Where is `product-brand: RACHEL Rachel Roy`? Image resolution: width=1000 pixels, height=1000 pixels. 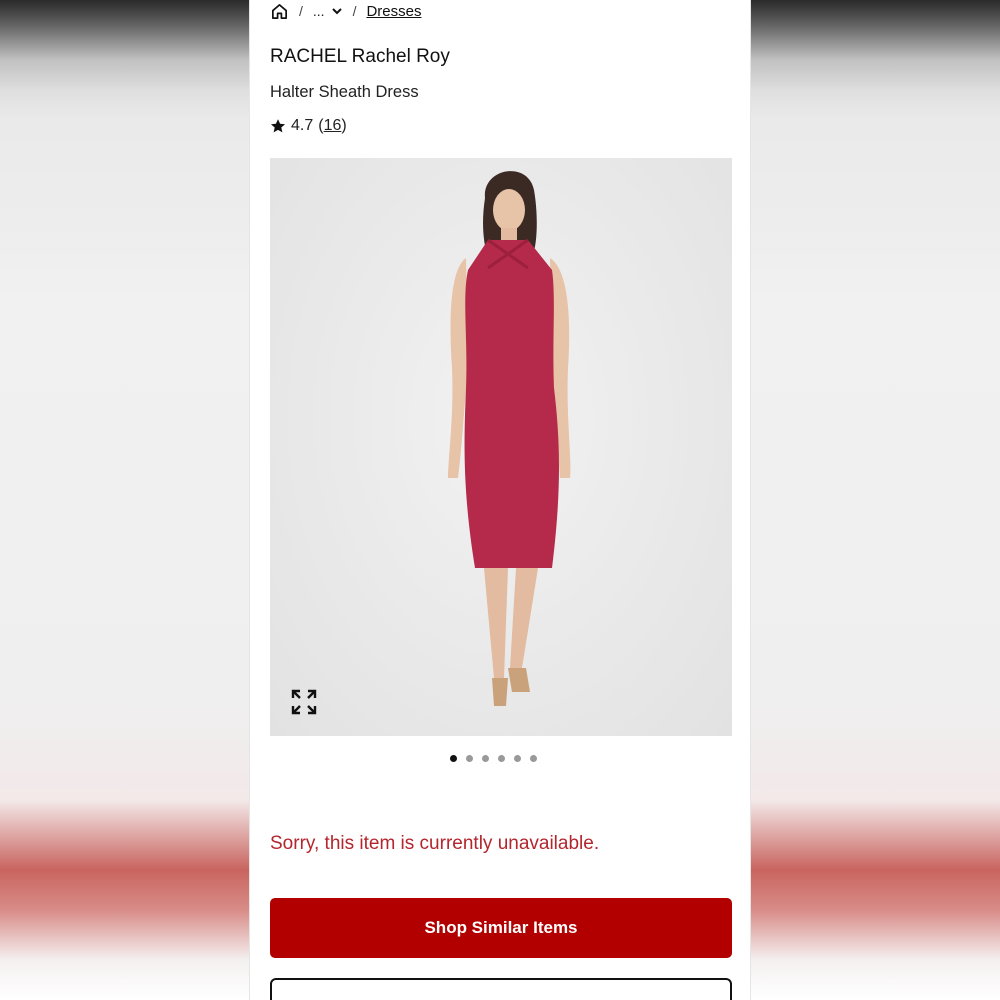 product-brand: RACHEL Rachel Roy is located at coordinates (360, 57).